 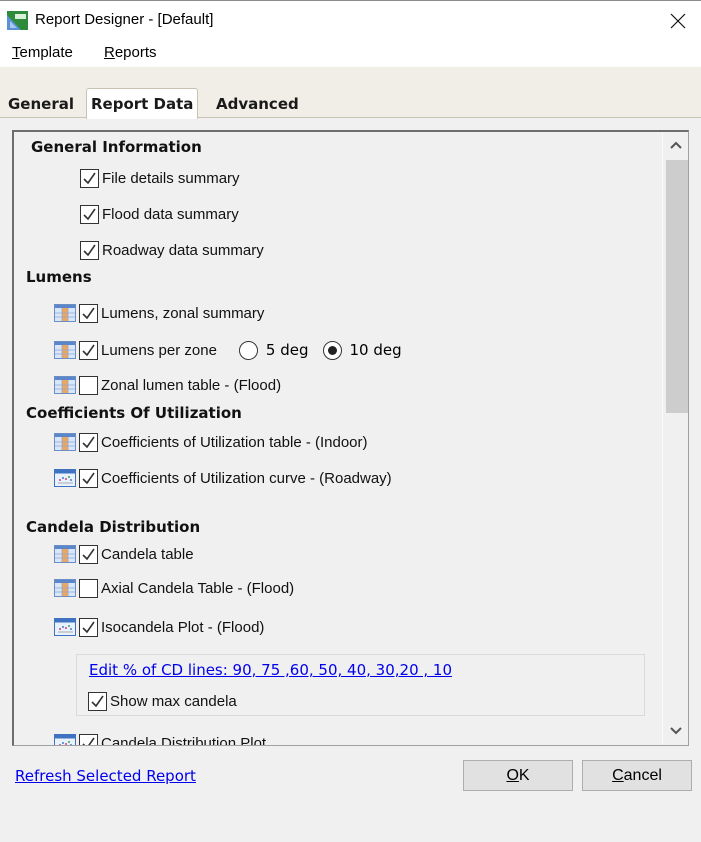 I want to click on option-roadway-data-summary: Roadway data summary, so click(x=172, y=250).